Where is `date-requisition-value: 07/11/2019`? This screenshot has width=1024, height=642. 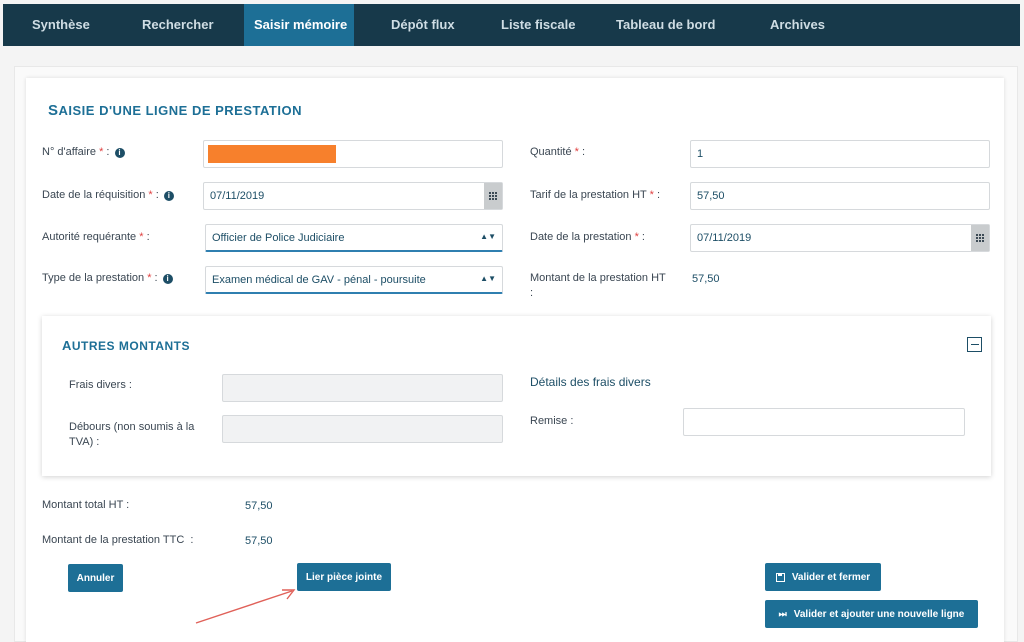 date-requisition-value: 07/11/2019 is located at coordinates (237, 196).